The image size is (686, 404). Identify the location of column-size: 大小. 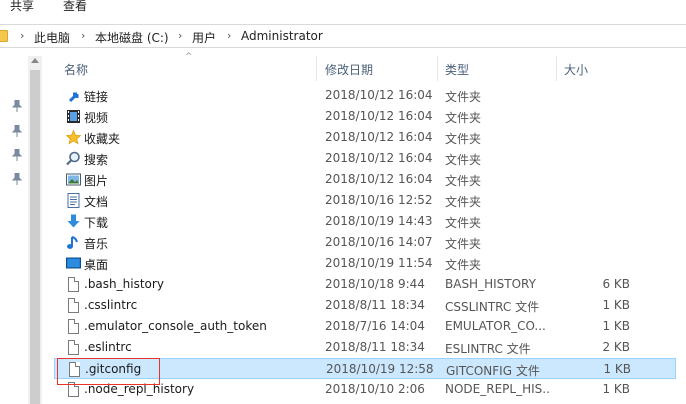
(576, 69).